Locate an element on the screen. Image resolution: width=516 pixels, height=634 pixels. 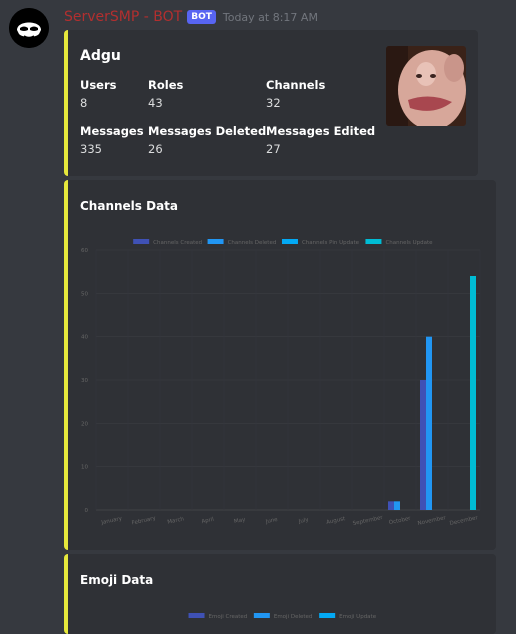
field-value: 32 is located at coordinates (273, 103).